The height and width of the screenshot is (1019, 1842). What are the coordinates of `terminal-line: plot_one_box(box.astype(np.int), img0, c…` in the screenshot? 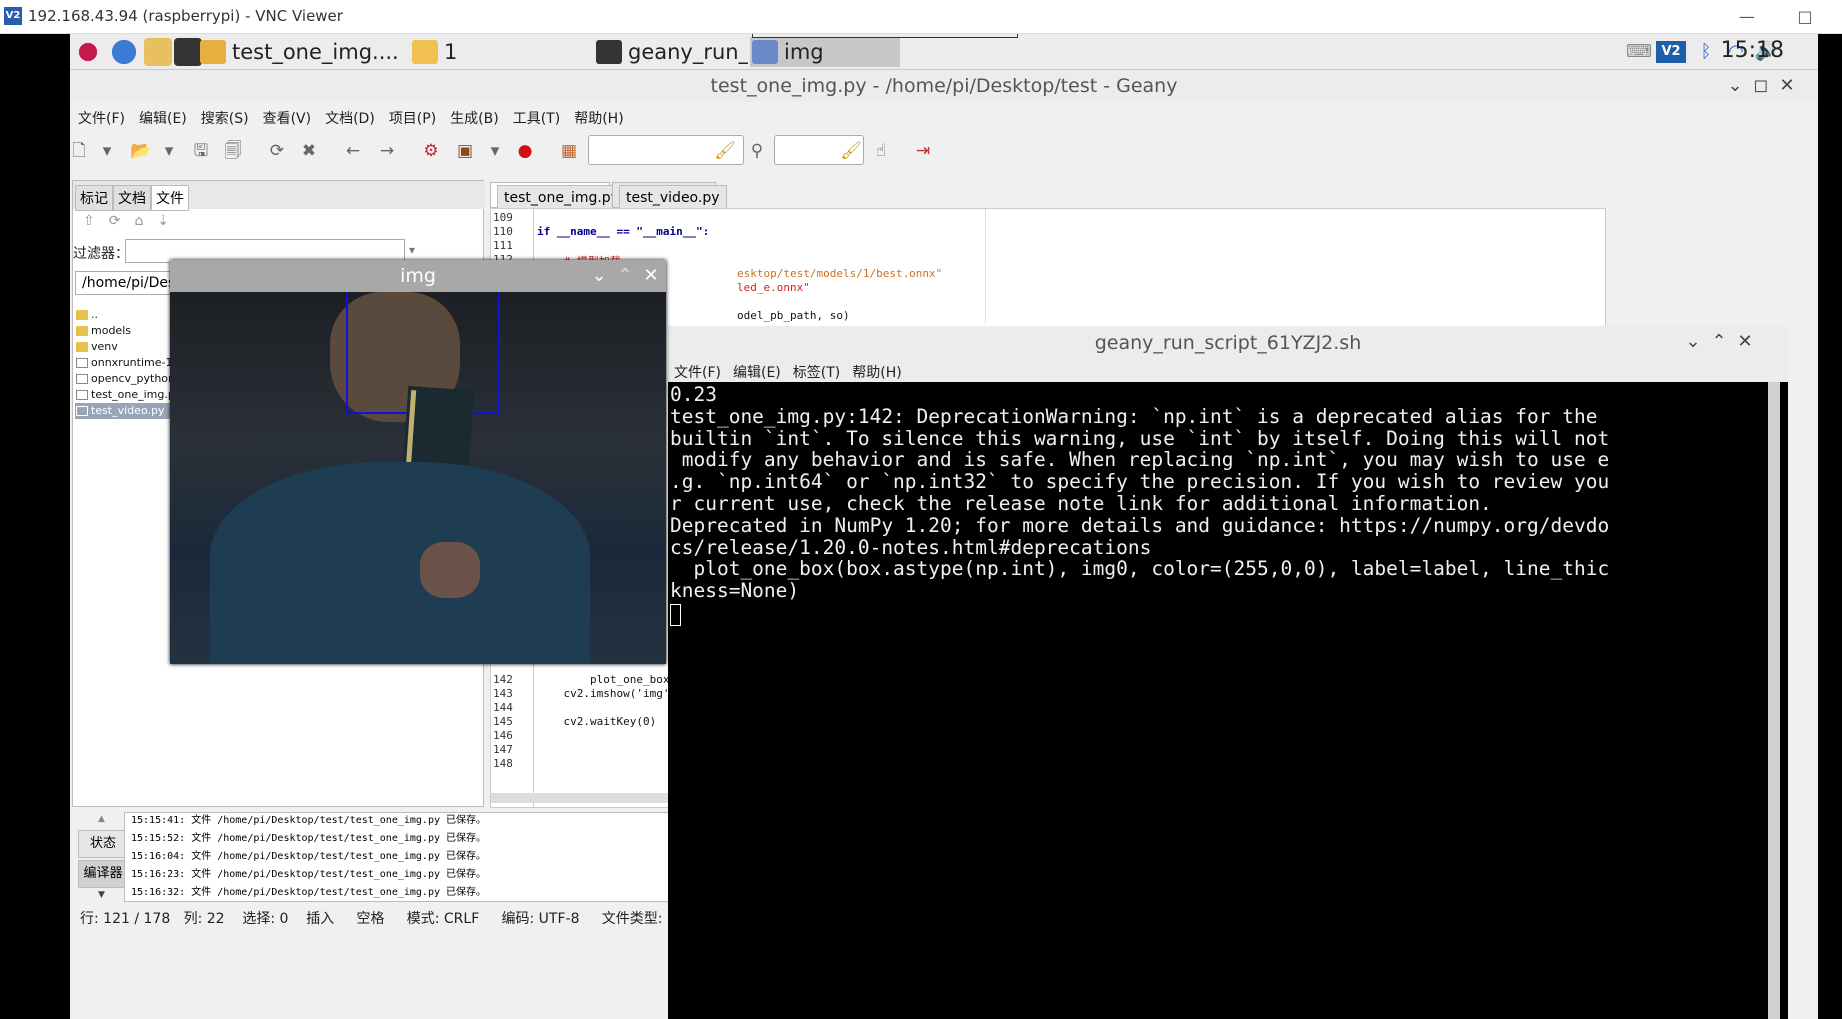 It's located at (1140, 569).